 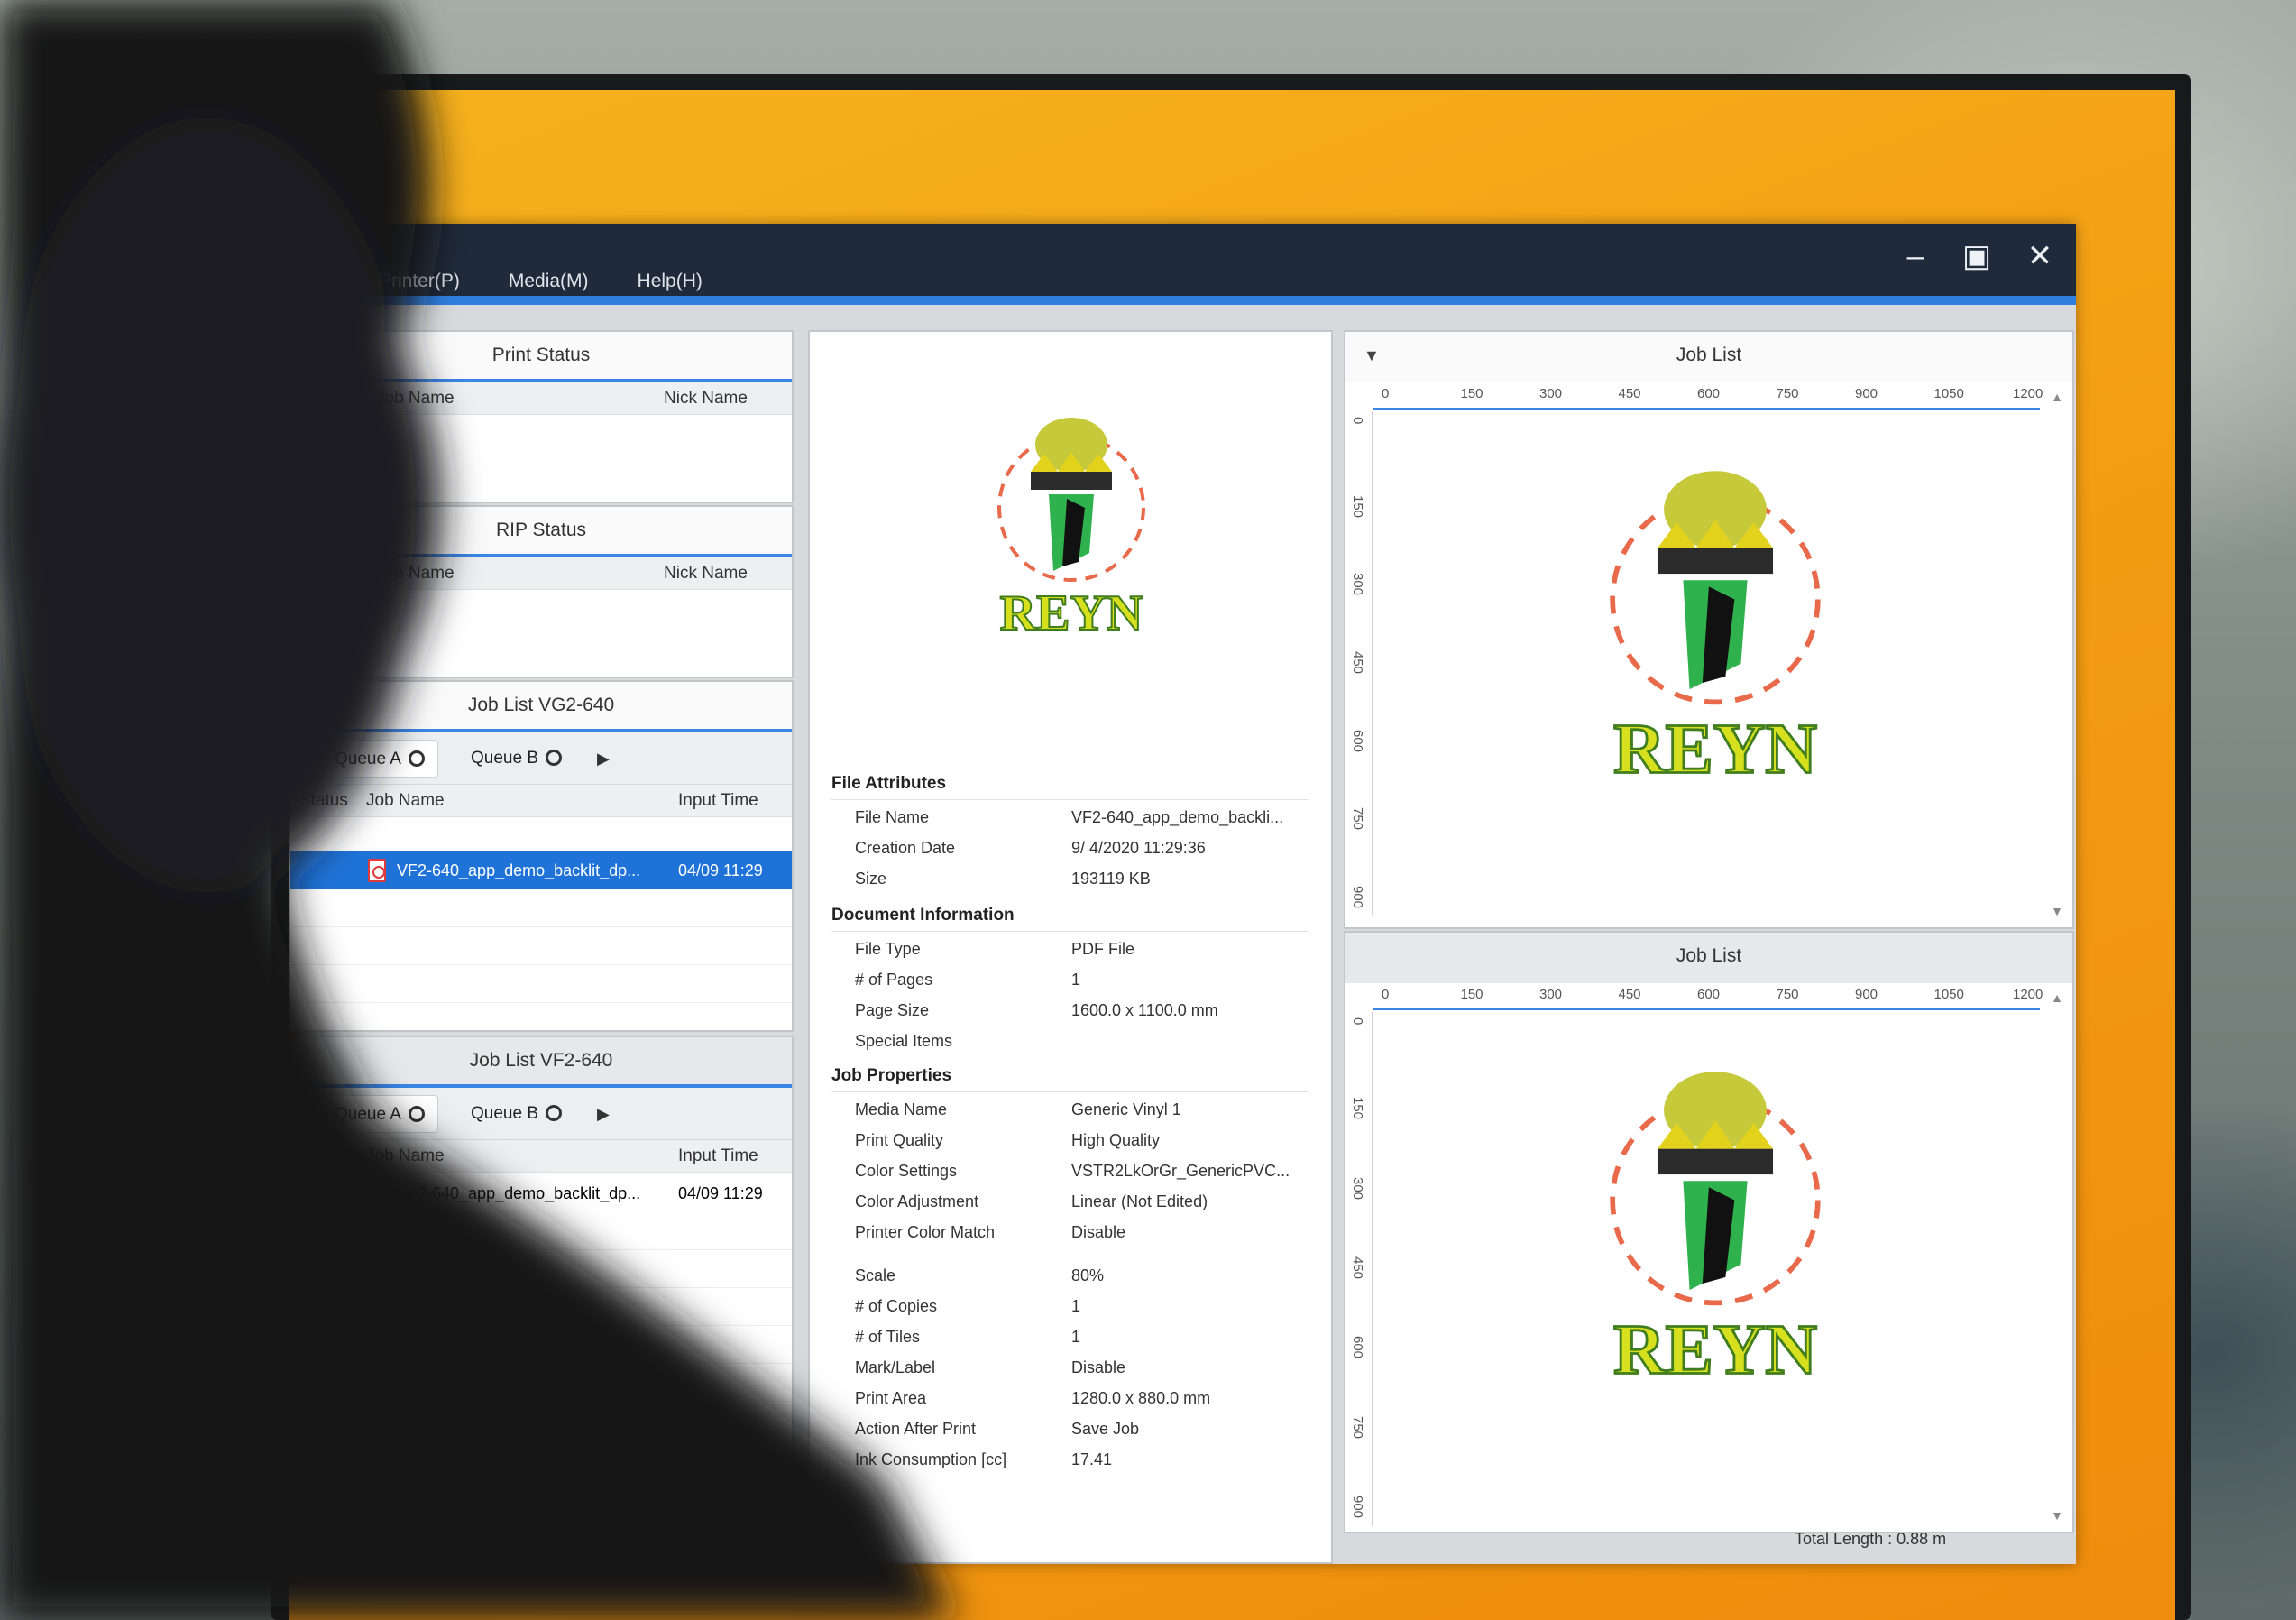 I want to click on detail-value: Linear (Not Edited), so click(x=1139, y=1201).